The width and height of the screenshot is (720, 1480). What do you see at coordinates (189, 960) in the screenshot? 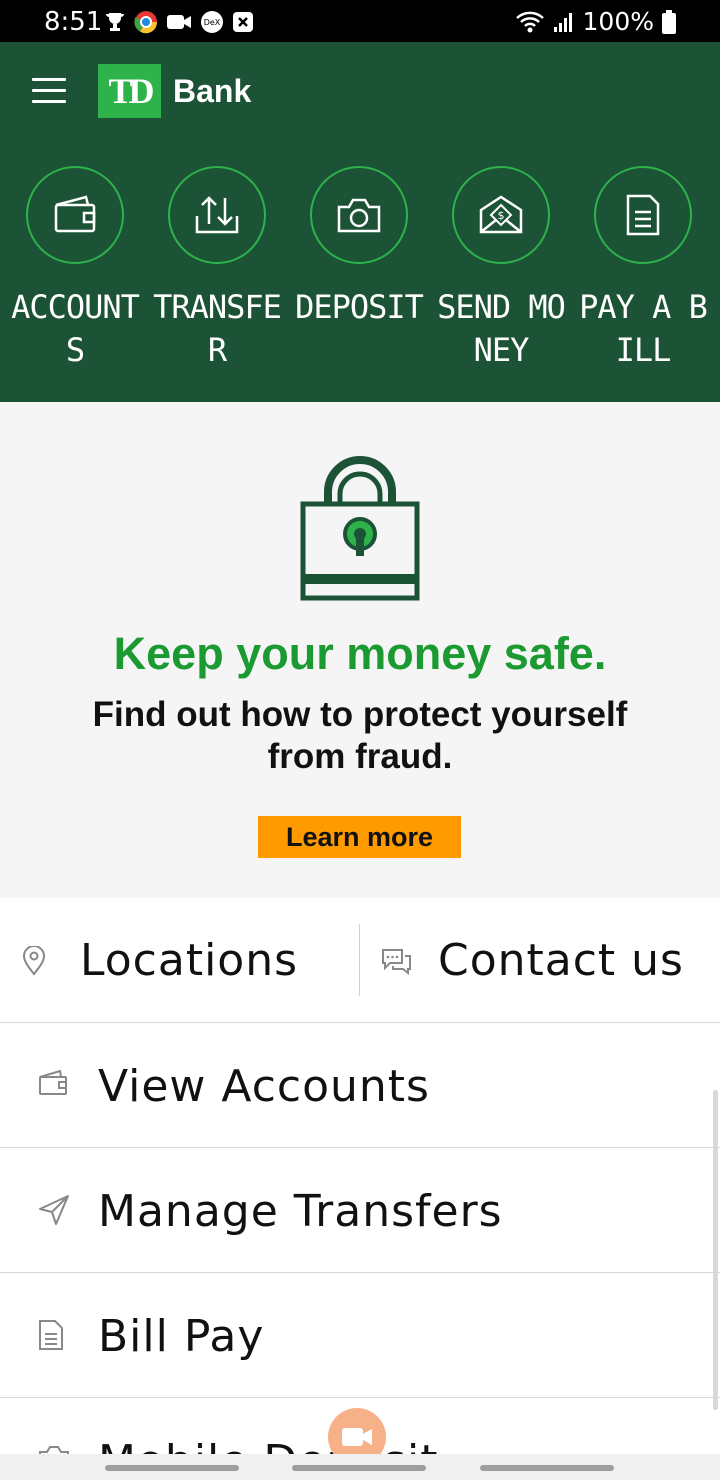
I see `locations-label: Locations` at bounding box center [189, 960].